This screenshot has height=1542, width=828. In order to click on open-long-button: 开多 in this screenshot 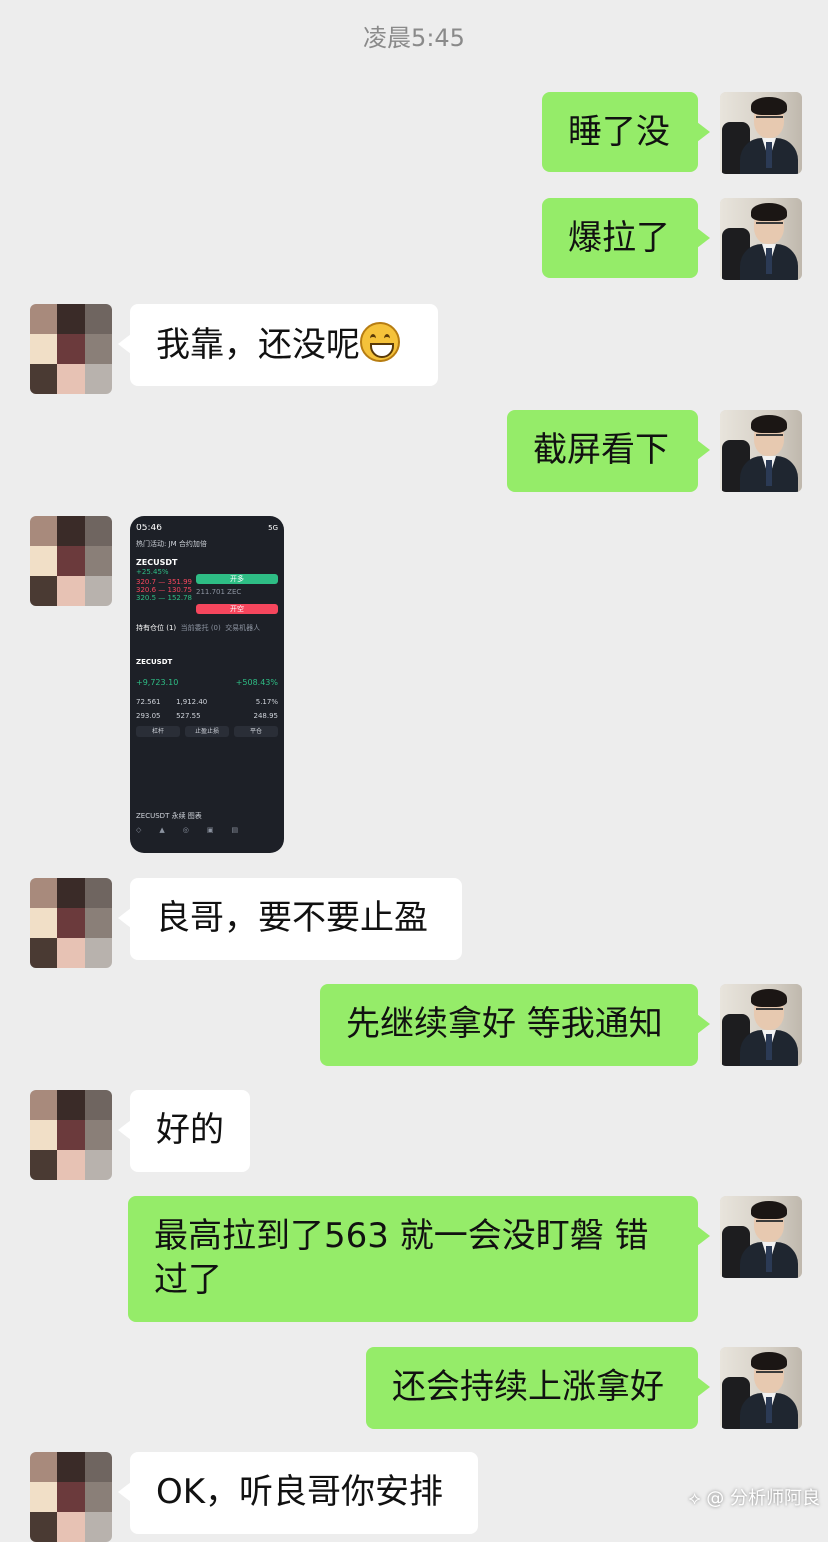, I will do `click(237, 579)`.